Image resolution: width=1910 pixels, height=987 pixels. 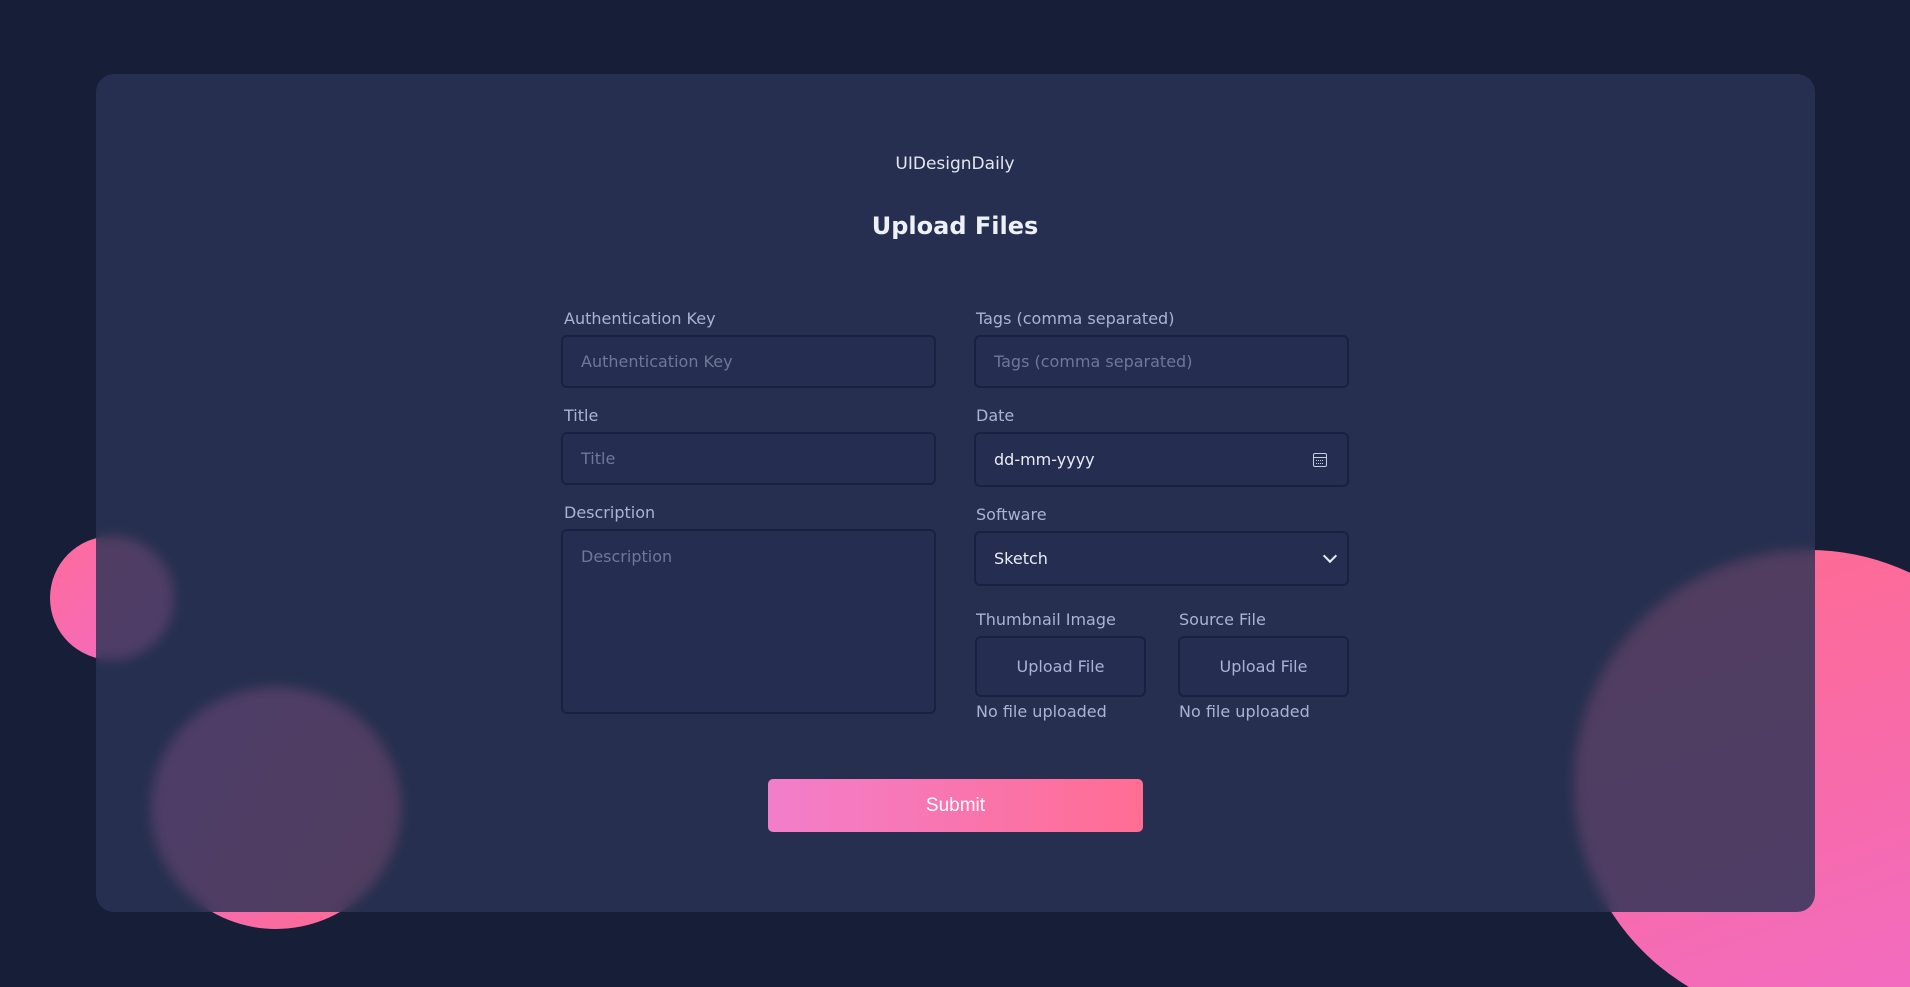 What do you see at coordinates (1222, 619) in the screenshot?
I see `source-file-label: Source File` at bounding box center [1222, 619].